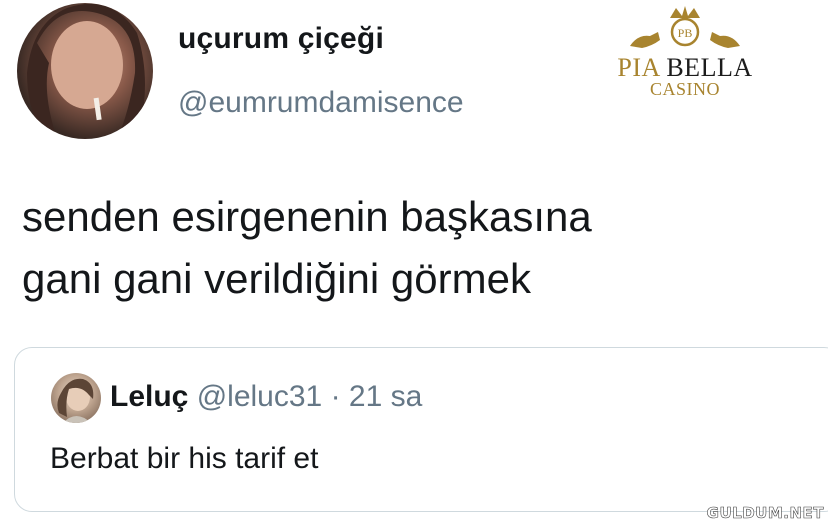 Image resolution: width=828 pixels, height=526 pixels. I want to click on quoted-user-handle: @leluc31, so click(260, 396).